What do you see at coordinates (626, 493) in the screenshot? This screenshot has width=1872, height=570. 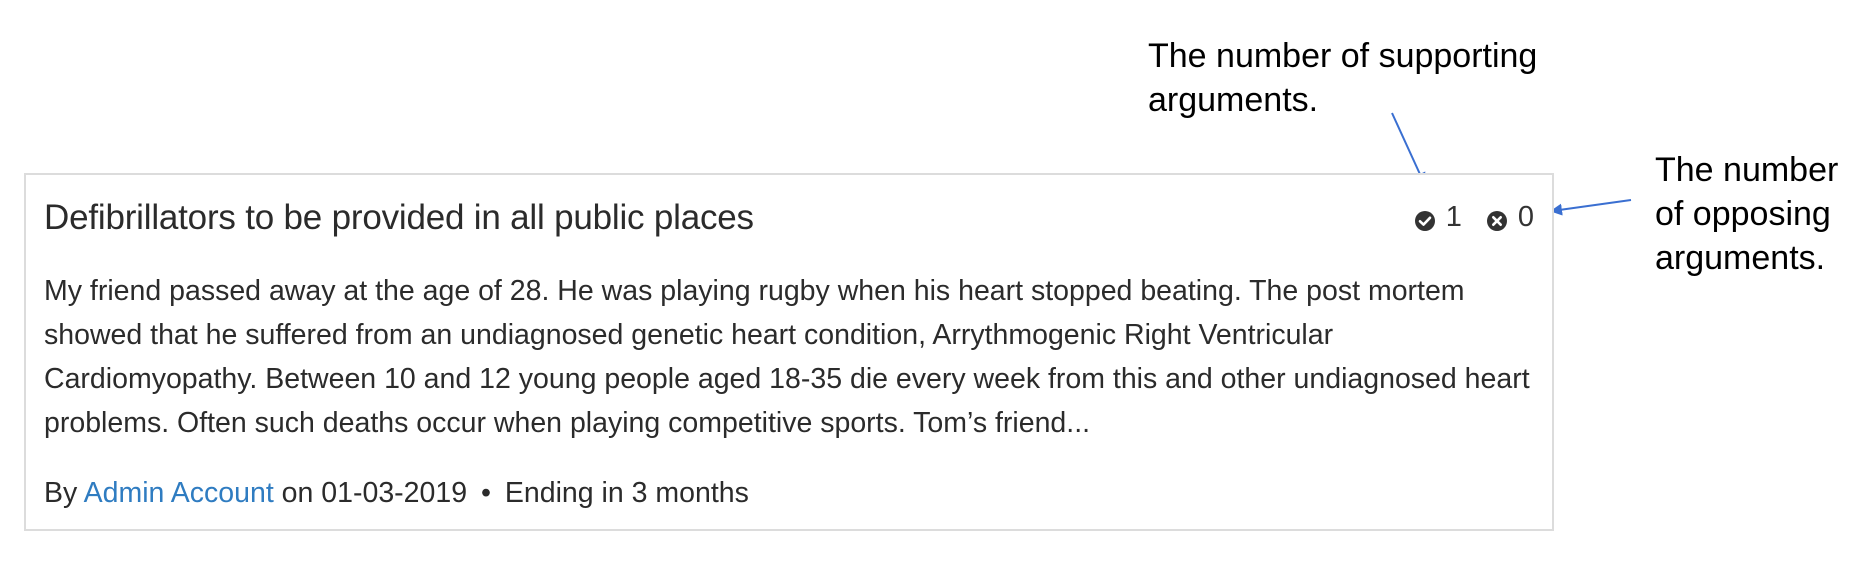 I see `ending-status: Ending in 3 months` at bounding box center [626, 493].